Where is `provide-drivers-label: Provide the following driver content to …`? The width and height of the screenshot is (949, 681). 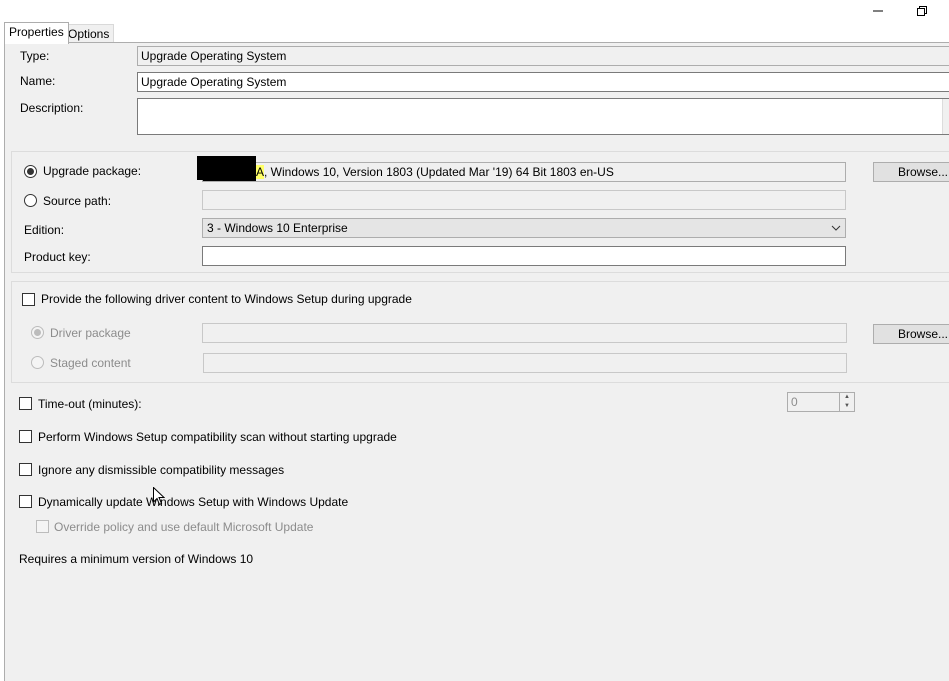 provide-drivers-label: Provide the following driver content to … is located at coordinates (226, 299).